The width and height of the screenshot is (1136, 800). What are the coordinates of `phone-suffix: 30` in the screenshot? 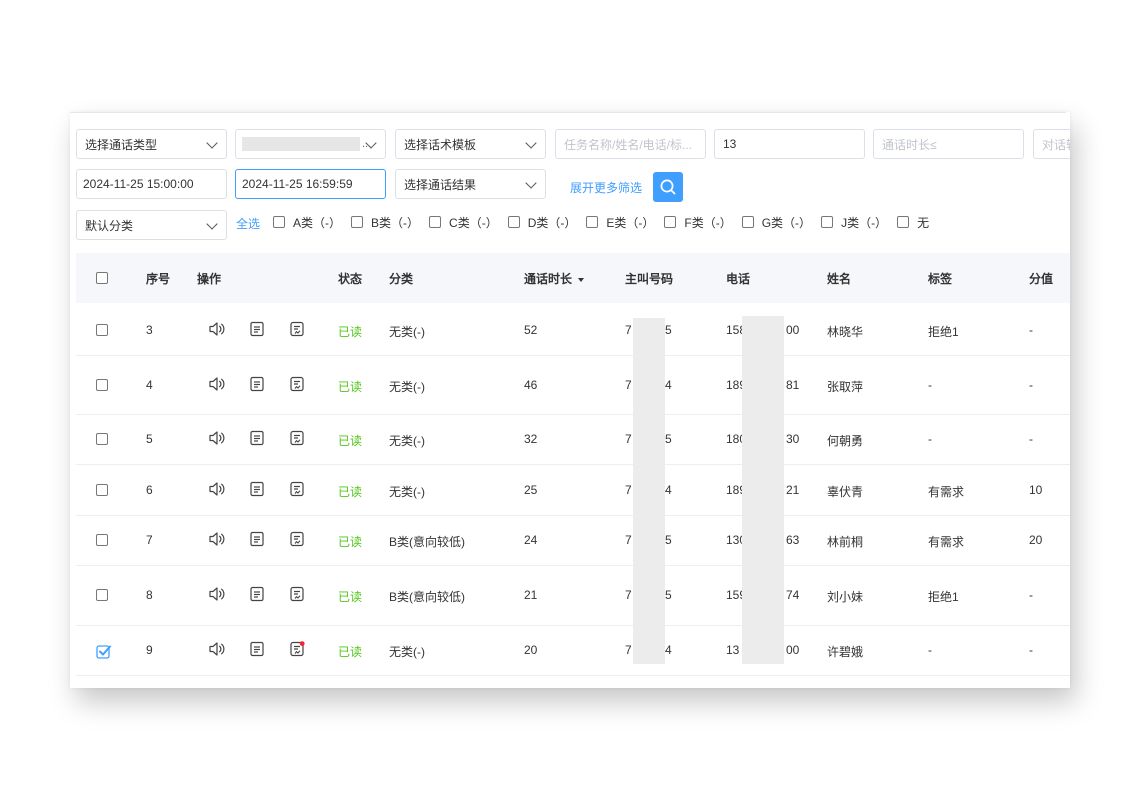 It's located at (793, 439).